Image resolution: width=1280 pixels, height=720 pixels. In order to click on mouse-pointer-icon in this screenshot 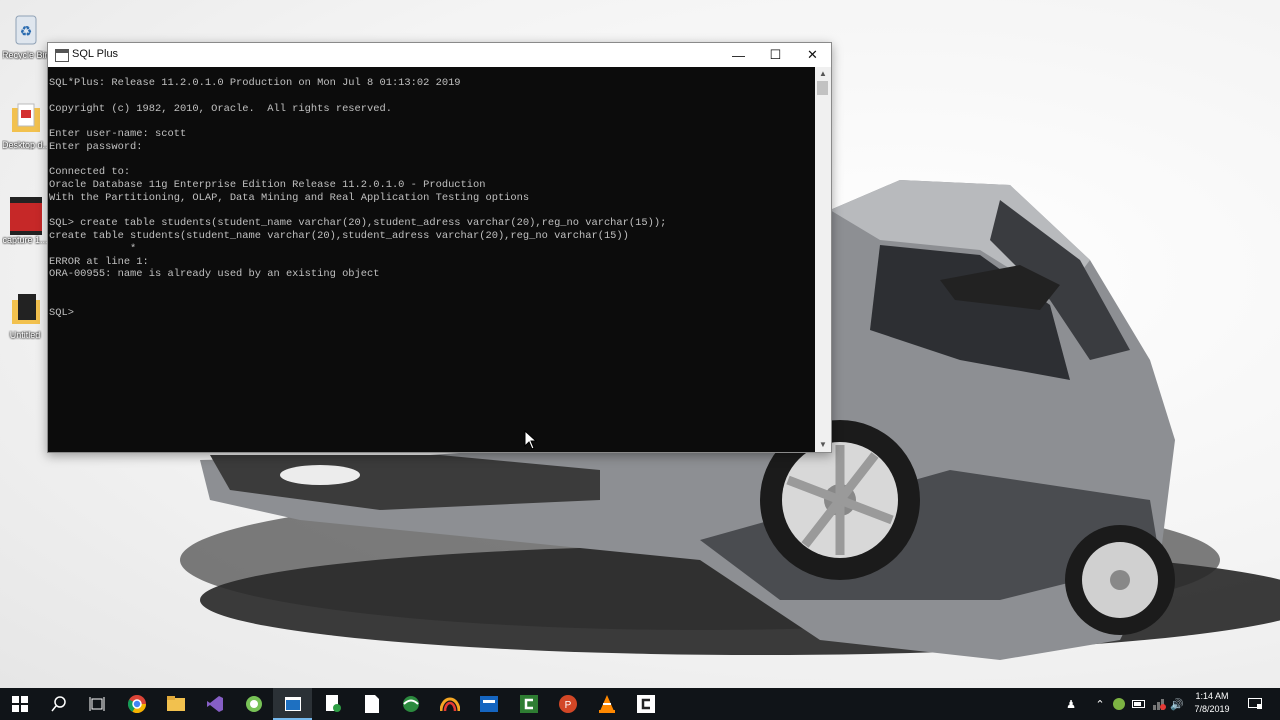, I will do `click(531, 440)`.